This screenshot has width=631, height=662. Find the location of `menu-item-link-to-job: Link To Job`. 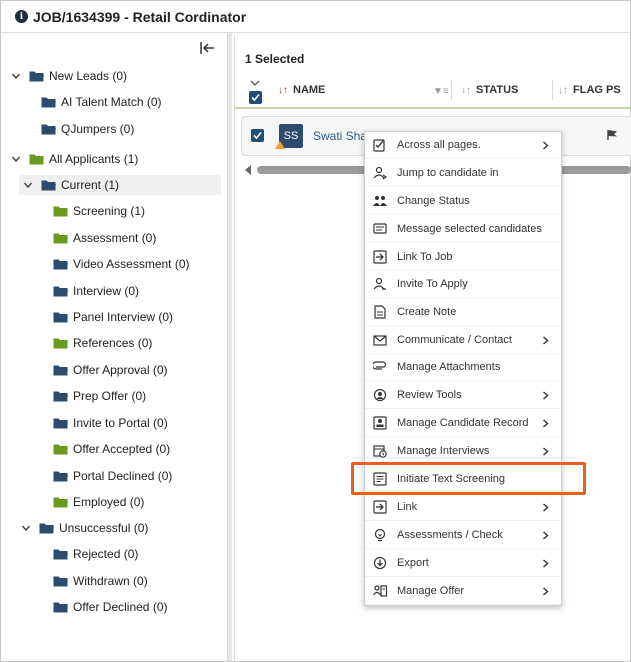

menu-item-link-to-job: Link To Job is located at coordinates (463, 257).